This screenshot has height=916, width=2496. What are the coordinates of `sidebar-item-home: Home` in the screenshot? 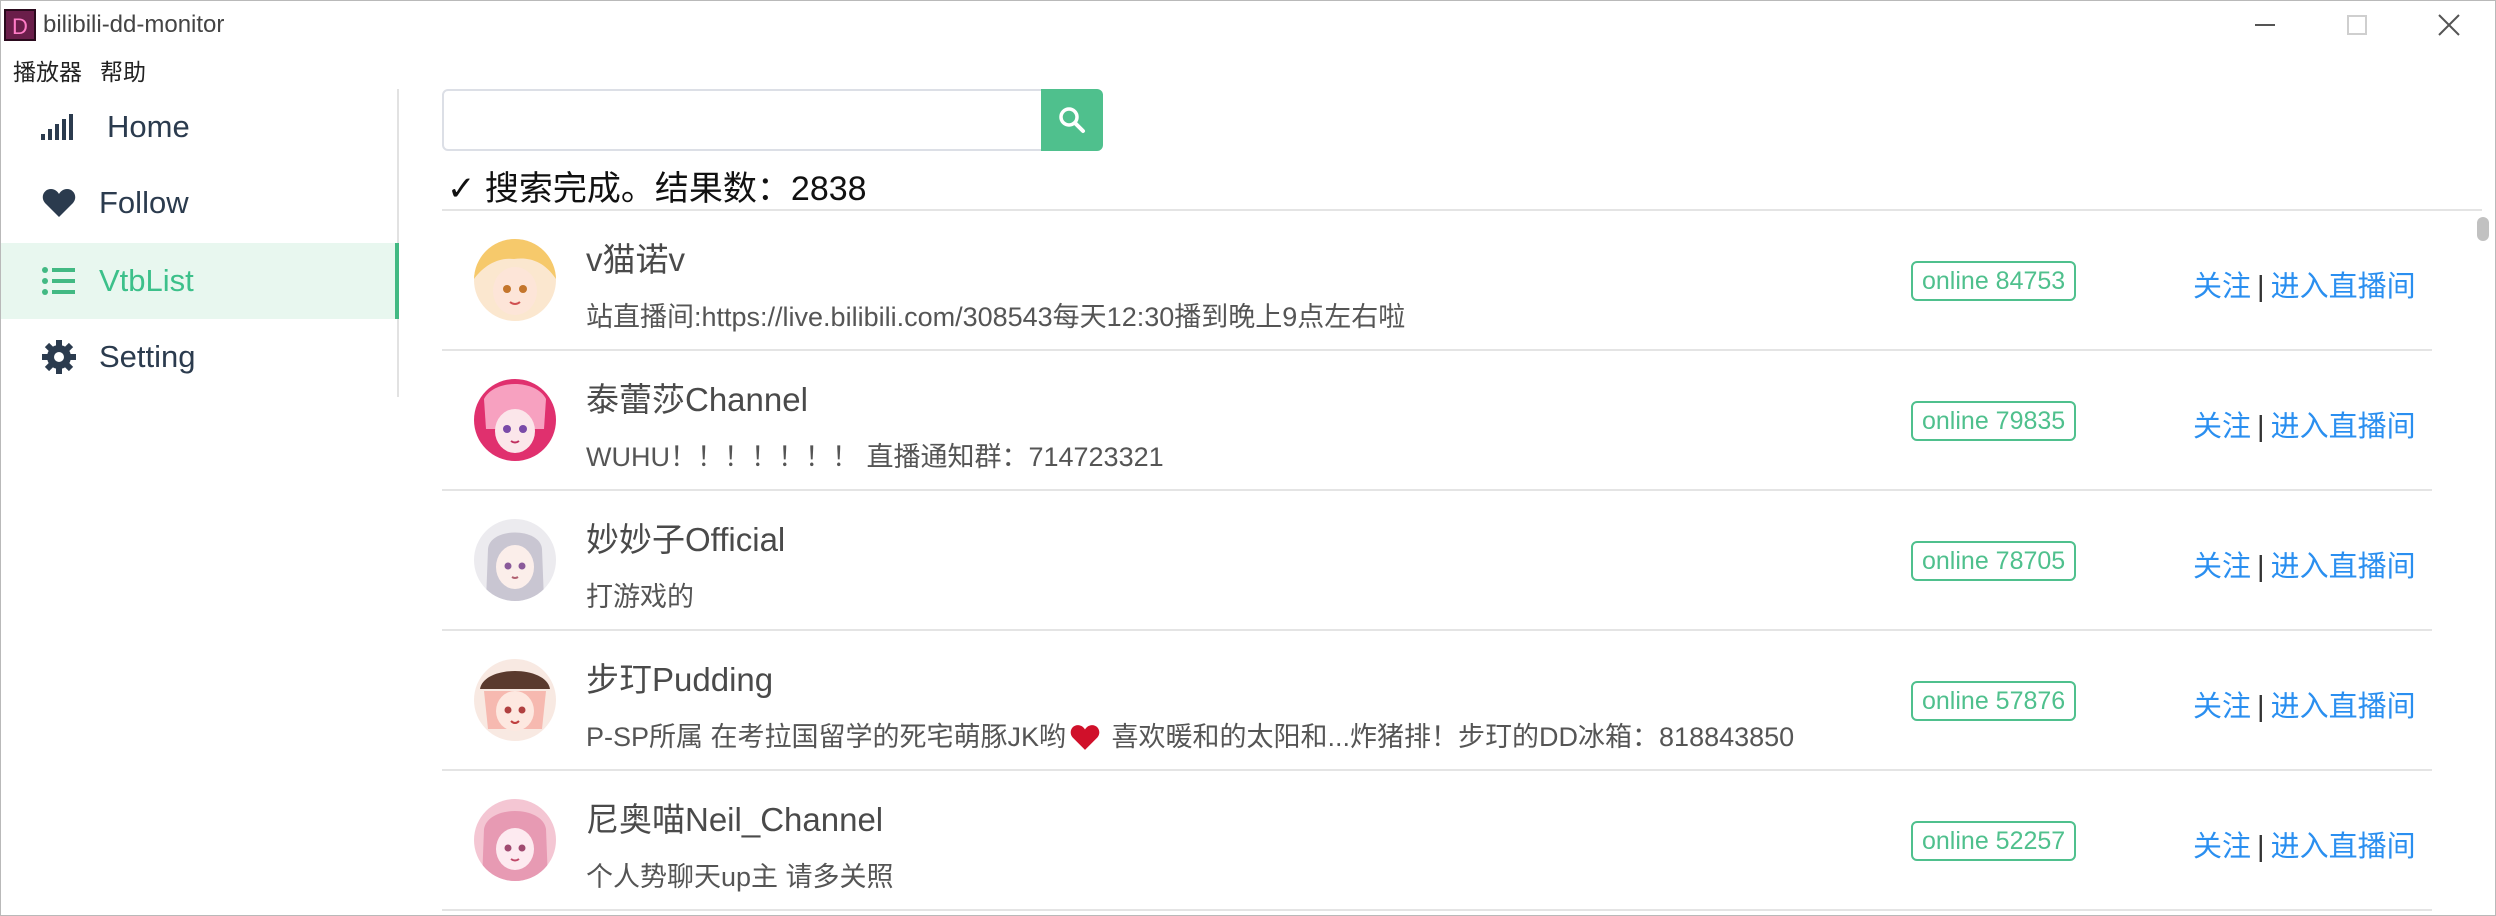 It's located at (200, 127).